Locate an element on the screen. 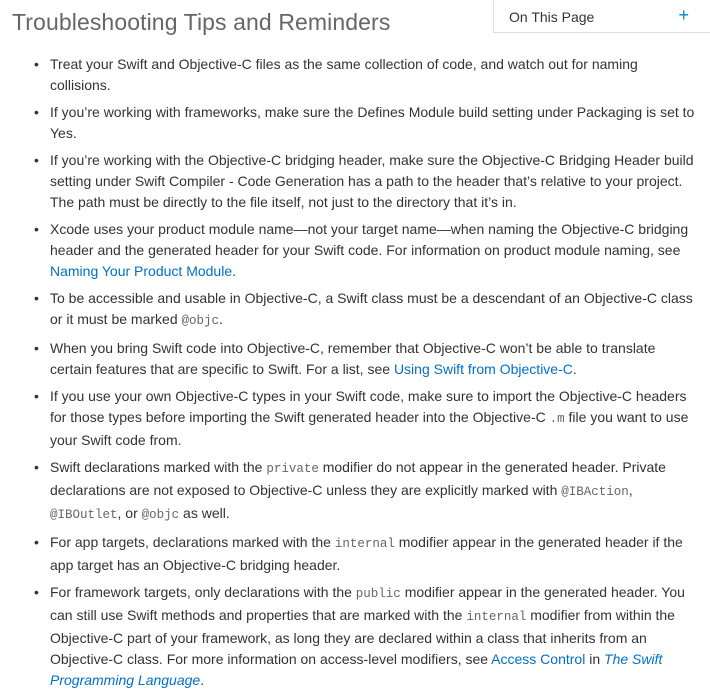  access-control-link: Access Control is located at coordinates (538, 659).